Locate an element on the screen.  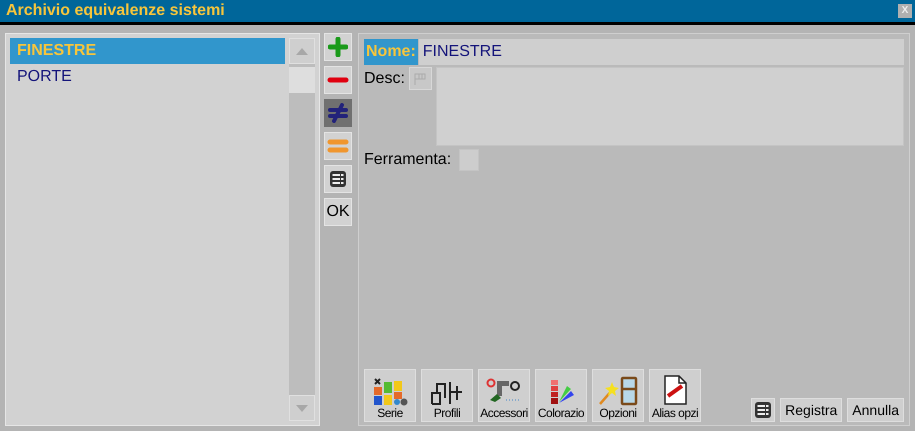
ok-button: OK is located at coordinates (338, 212).